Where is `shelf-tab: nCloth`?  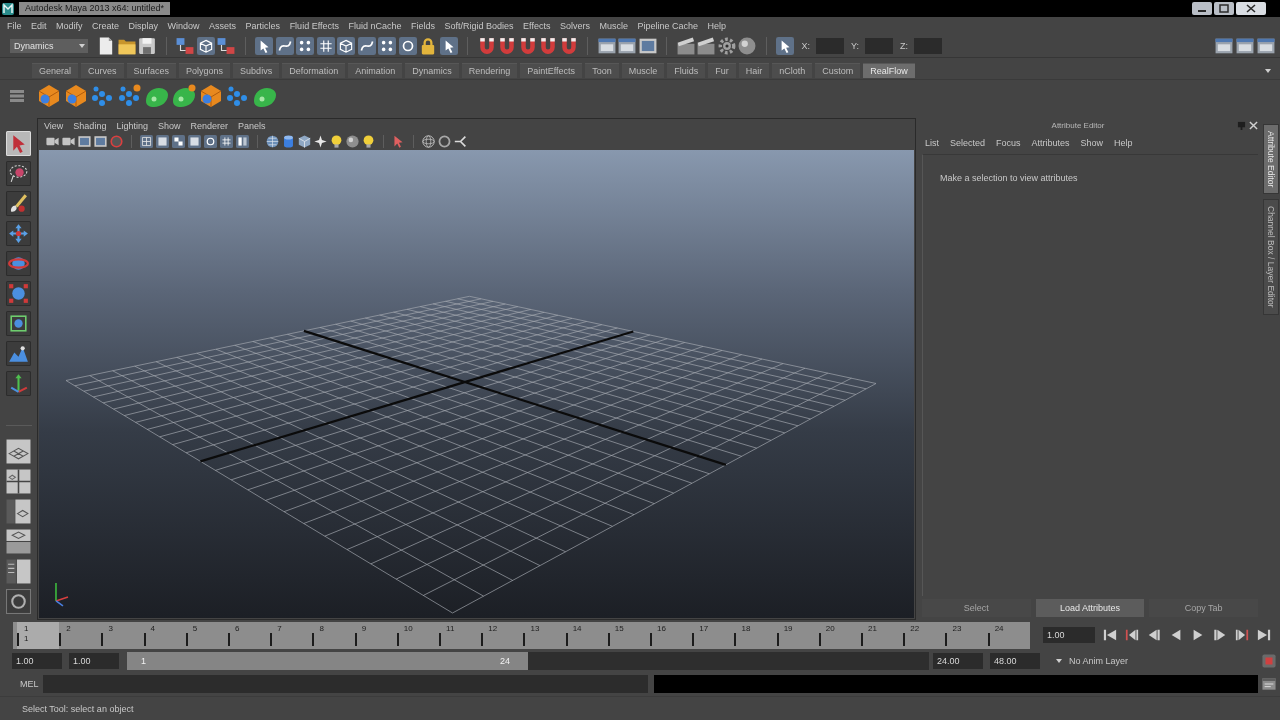 shelf-tab: nCloth is located at coordinates (792, 70).